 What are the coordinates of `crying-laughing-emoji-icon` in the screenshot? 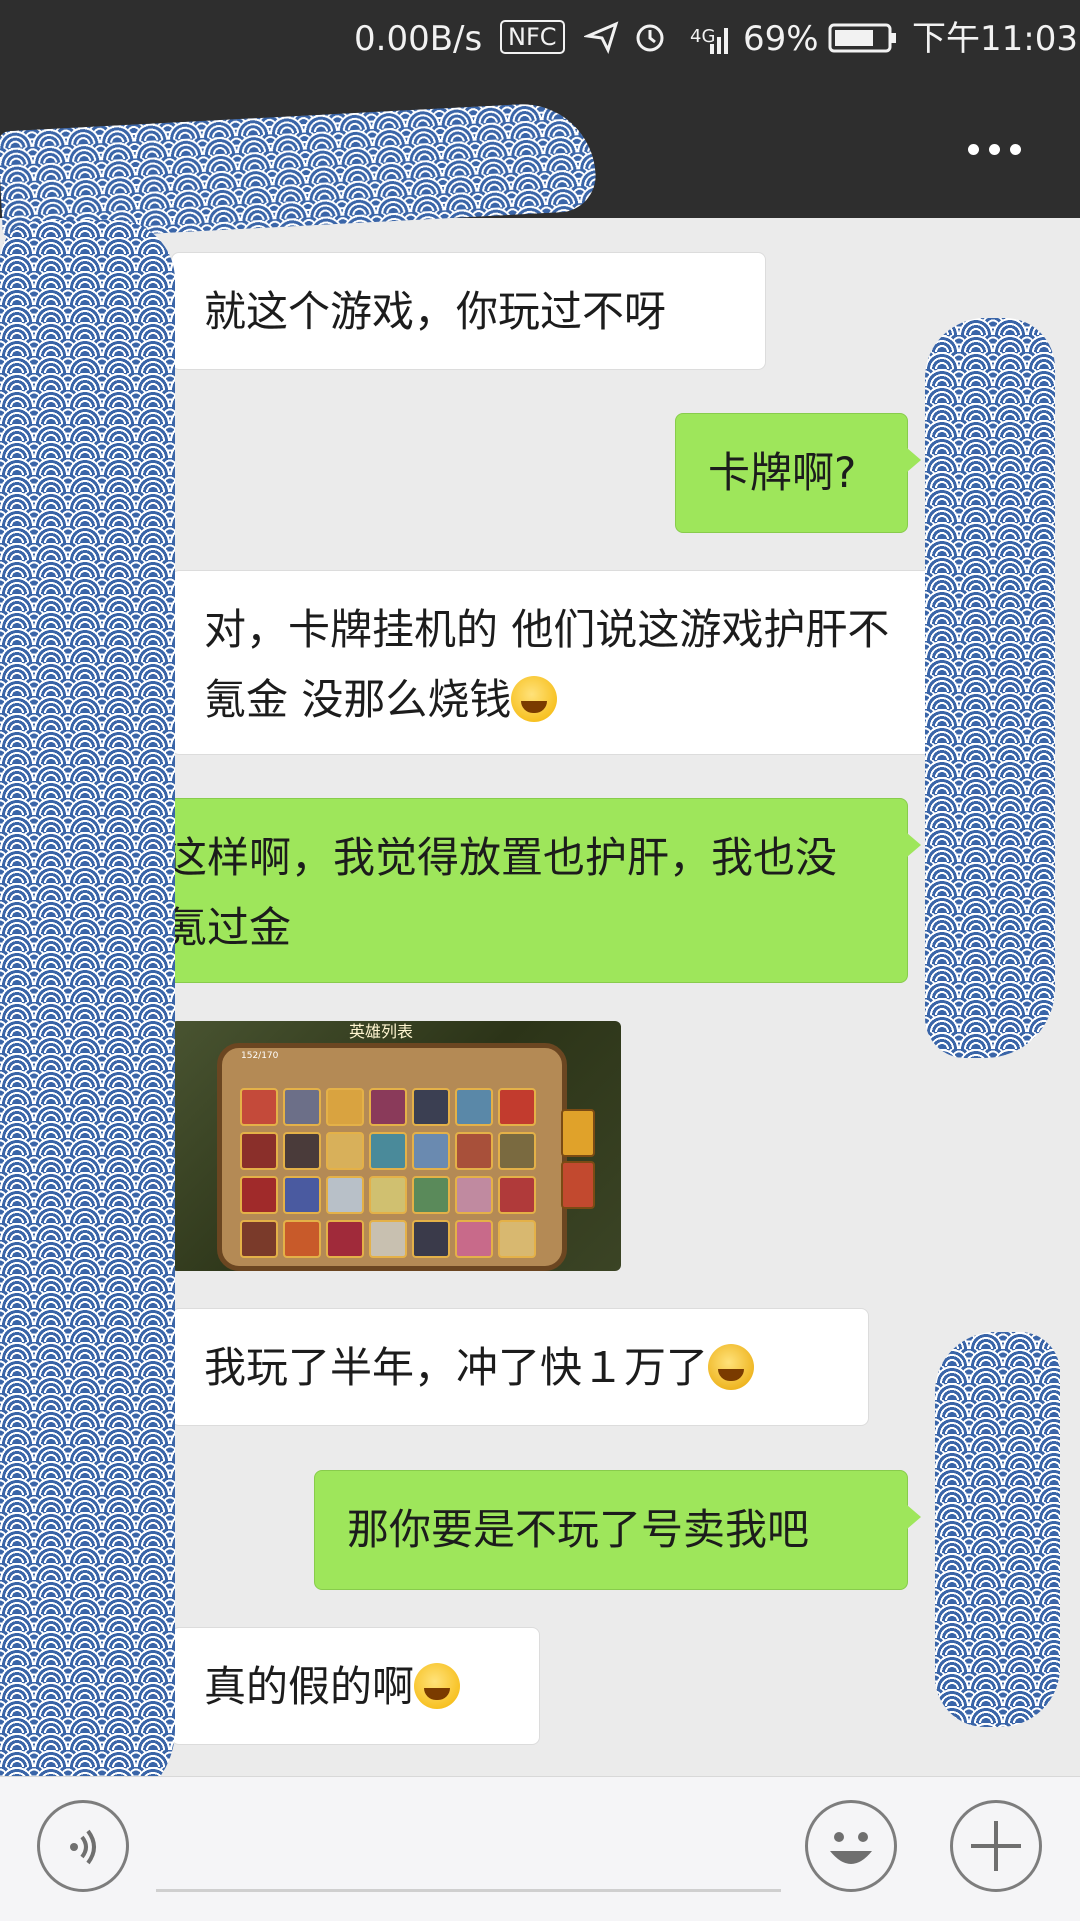 It's located at (731, 1367).